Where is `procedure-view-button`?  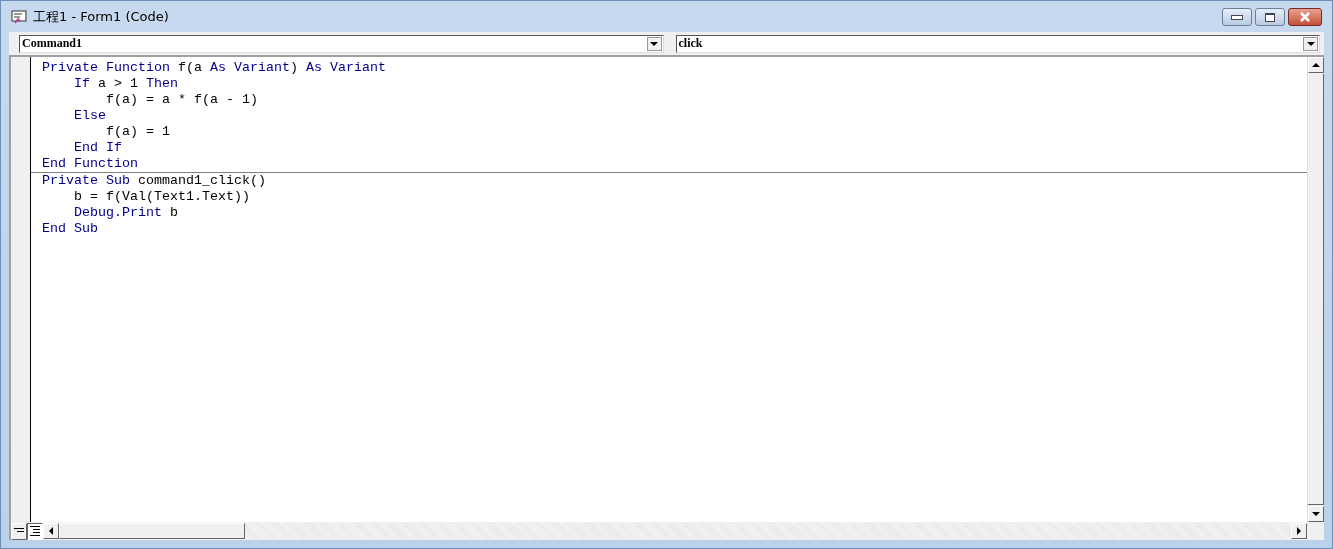 procedure-view-button is located at coordinates (19, 531).